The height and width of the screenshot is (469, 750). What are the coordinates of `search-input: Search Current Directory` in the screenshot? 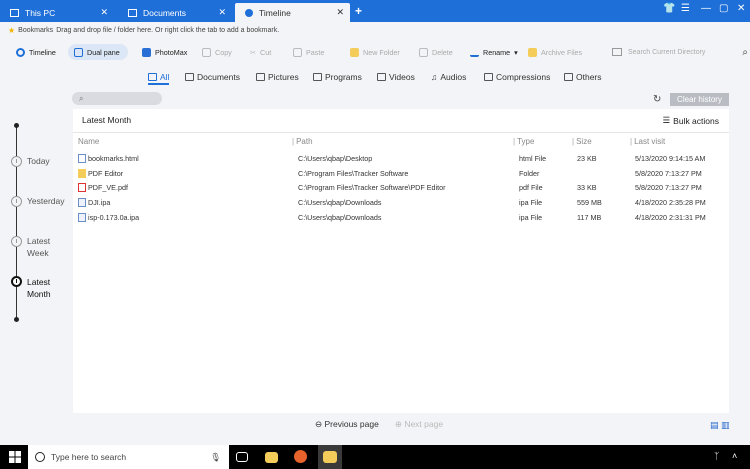 It's located at (682, 52).